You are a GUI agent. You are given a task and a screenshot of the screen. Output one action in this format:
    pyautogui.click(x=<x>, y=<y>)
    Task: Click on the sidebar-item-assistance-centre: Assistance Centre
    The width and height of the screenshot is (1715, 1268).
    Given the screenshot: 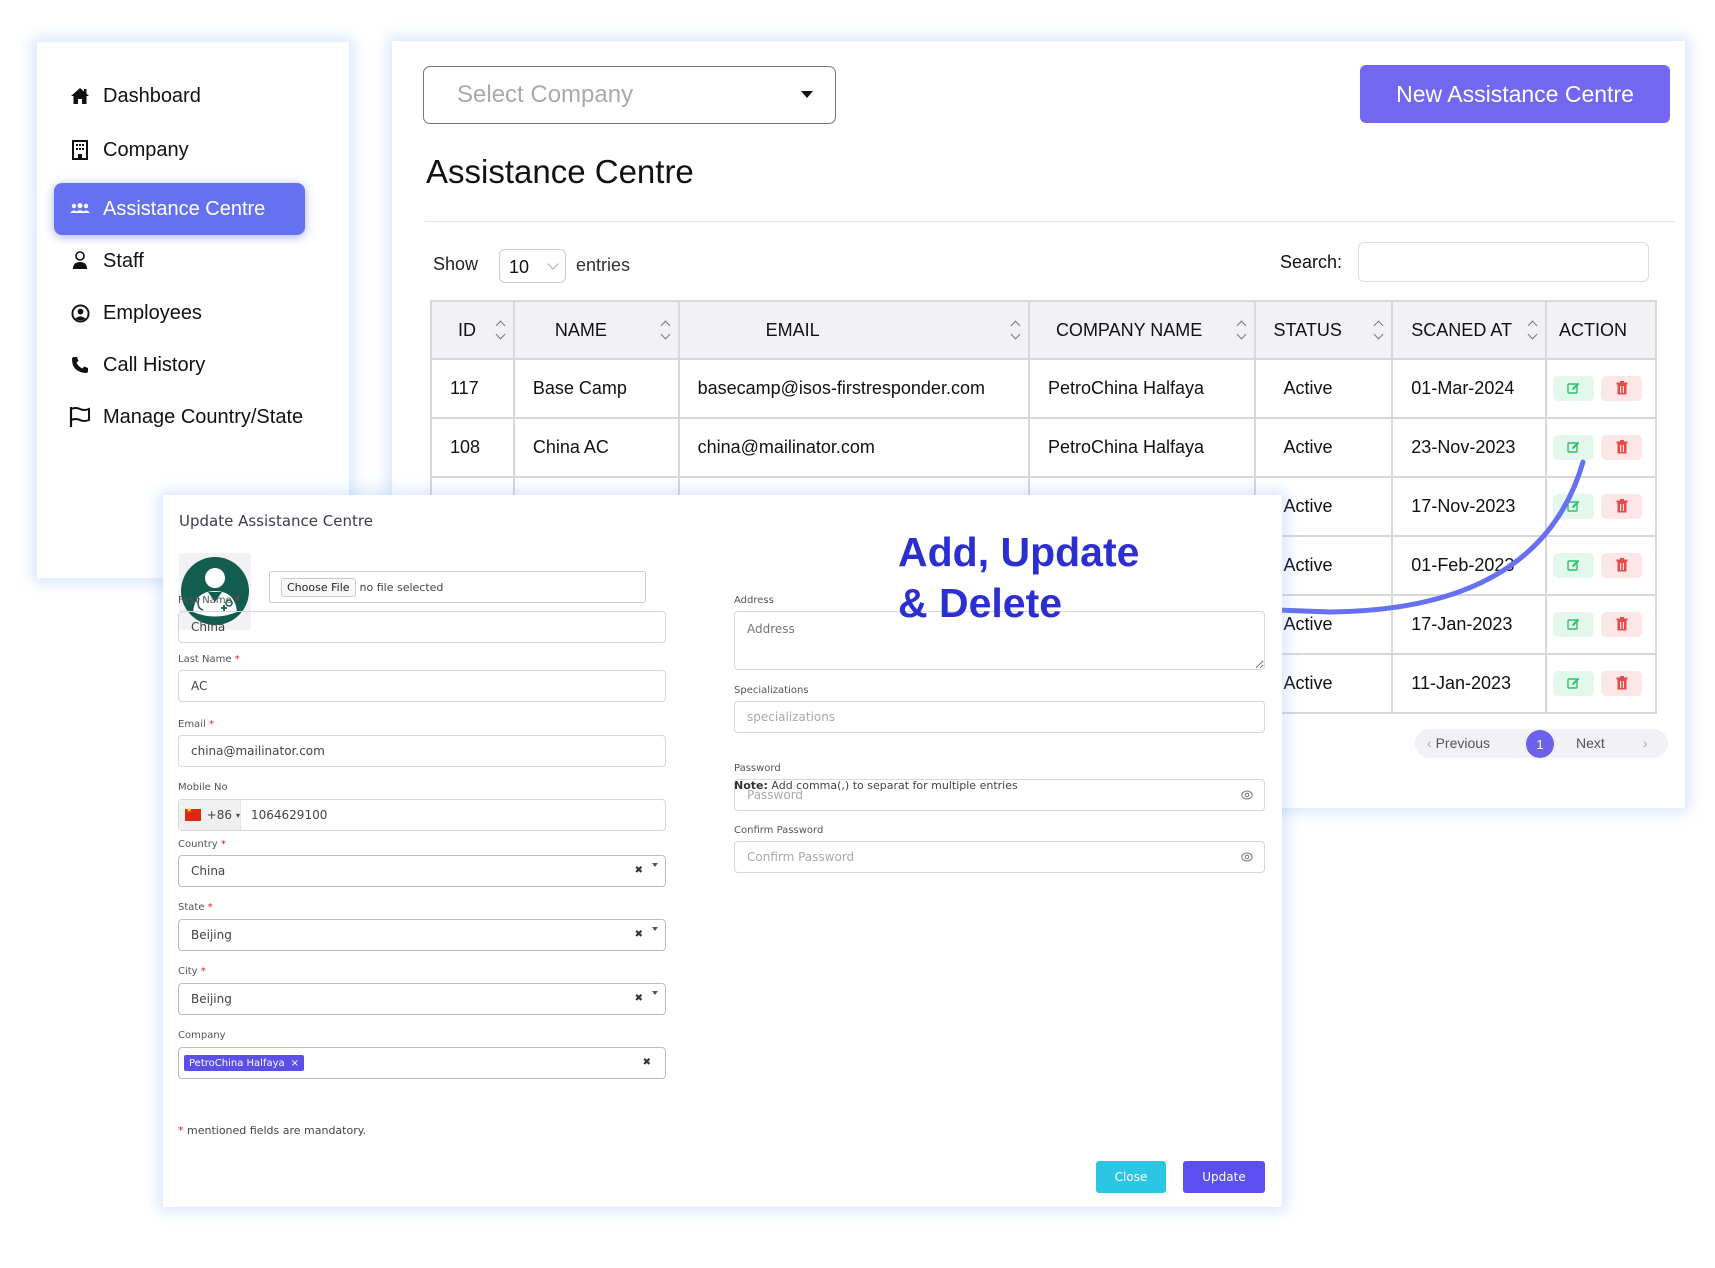 What is the action you would take?
    pyautogui.click(x=179, y=209)
    